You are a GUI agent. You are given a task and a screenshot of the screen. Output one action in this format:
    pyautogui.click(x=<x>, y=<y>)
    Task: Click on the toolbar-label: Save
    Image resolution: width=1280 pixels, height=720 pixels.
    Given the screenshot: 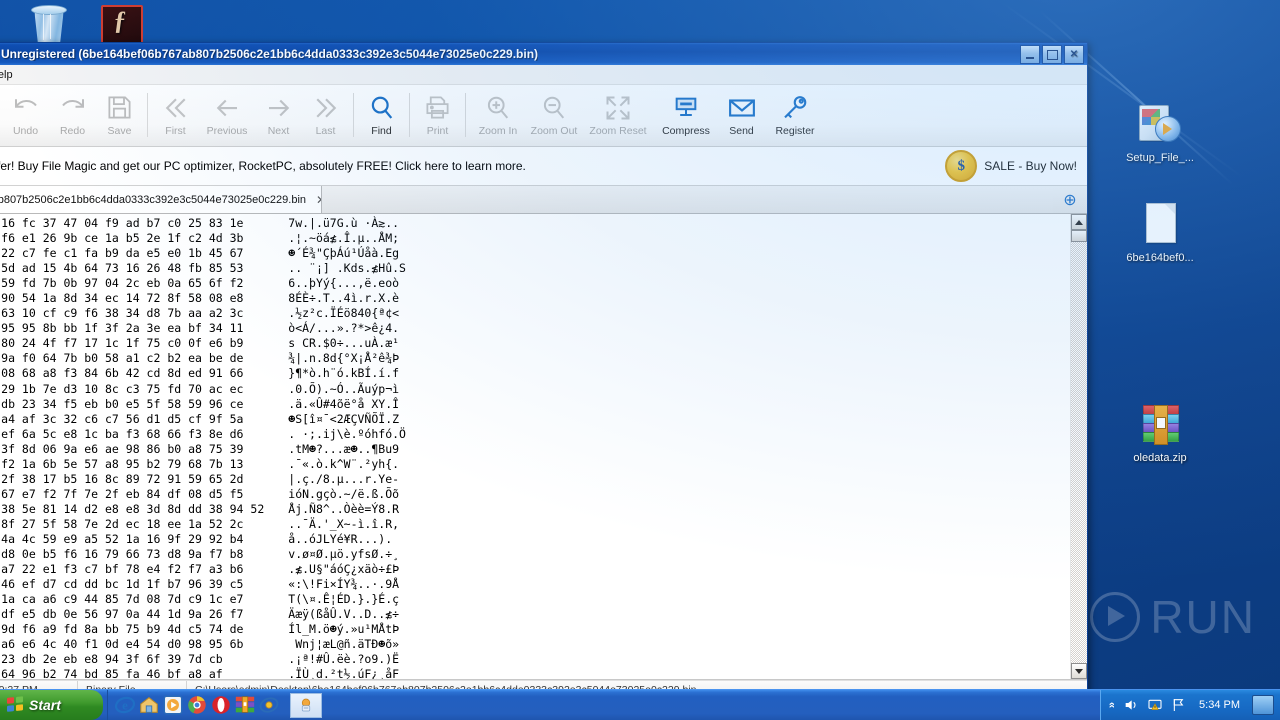 What is the action you would take?
    pyautogui.click(x=119, y=131)
    